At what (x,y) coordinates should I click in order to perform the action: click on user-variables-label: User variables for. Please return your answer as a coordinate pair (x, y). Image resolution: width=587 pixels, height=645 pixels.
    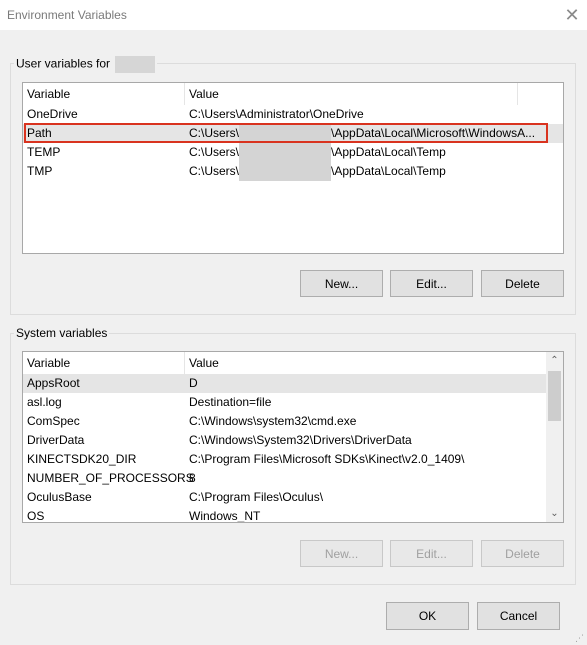
    Looking at the image, I should click on (86, 64).